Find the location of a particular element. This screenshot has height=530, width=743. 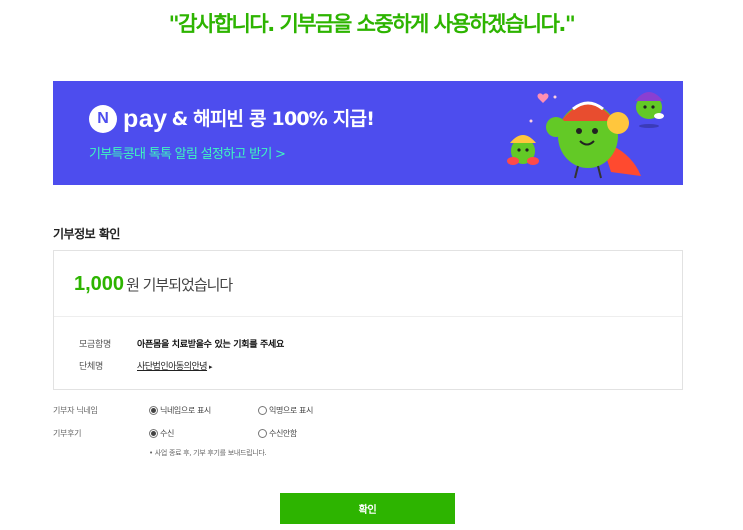

radio-label: 닉네임으로 표시 is located at coordinates (185, 410).